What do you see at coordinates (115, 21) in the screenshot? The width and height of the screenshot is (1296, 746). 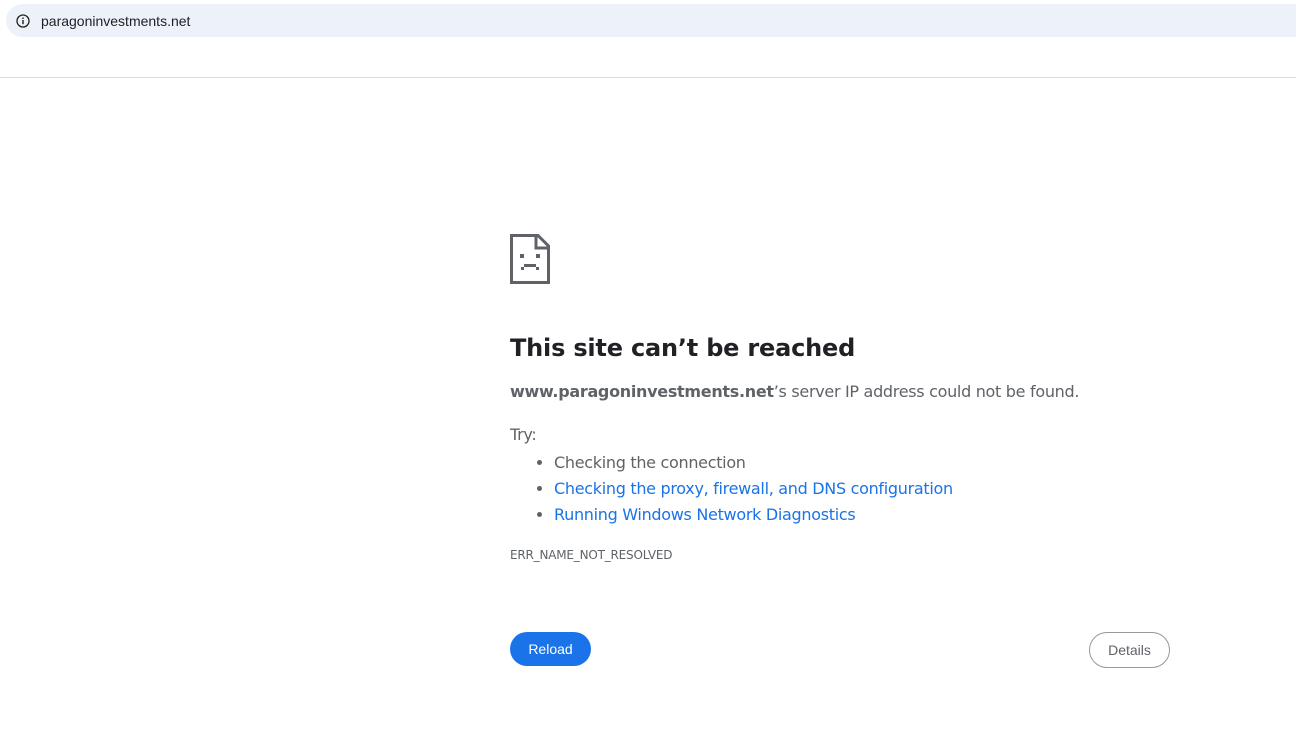 I see `url-text: paragoninvestments.net` at bounding box center [115, 21].